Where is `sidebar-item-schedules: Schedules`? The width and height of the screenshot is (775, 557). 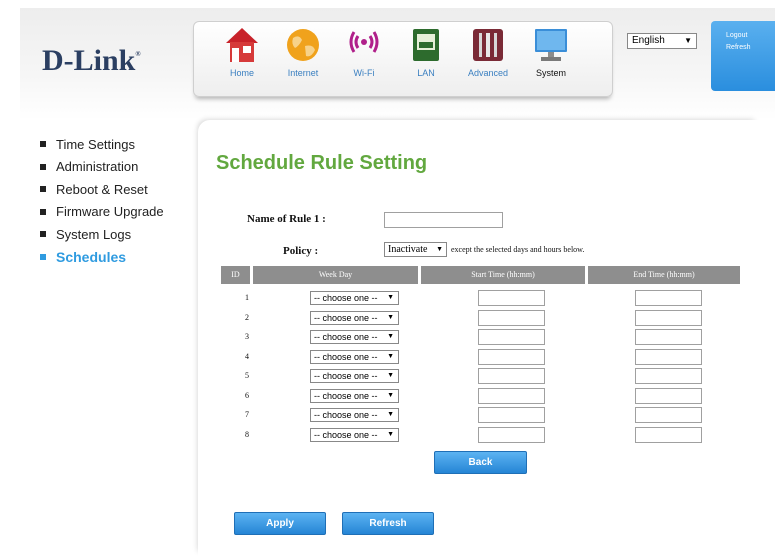
sidebar-item-schedules: Schedules is located at coordinates (102, 257).